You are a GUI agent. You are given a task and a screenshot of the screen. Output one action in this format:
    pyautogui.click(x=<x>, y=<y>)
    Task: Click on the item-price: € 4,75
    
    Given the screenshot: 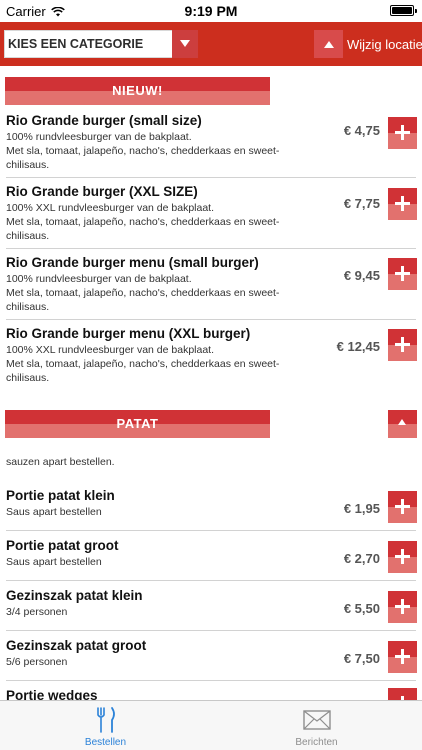 What is the action you would take?
    pyautogui.click(x=361, y=130)
    